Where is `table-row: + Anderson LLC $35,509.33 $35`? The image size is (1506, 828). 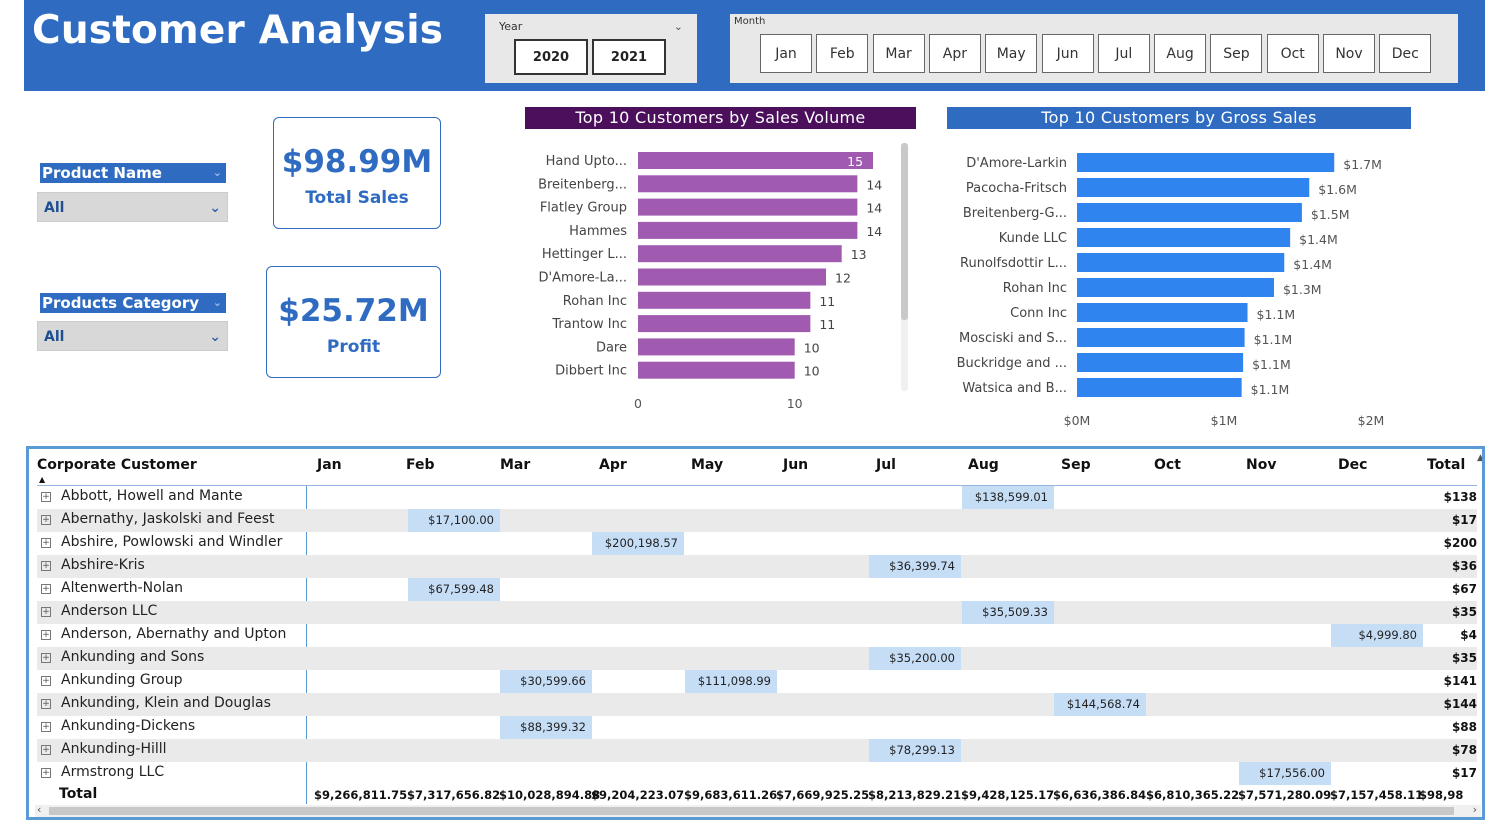
table-row: + Anderson LLC $35,509.33 $35 is located at coordinates (757, 612).